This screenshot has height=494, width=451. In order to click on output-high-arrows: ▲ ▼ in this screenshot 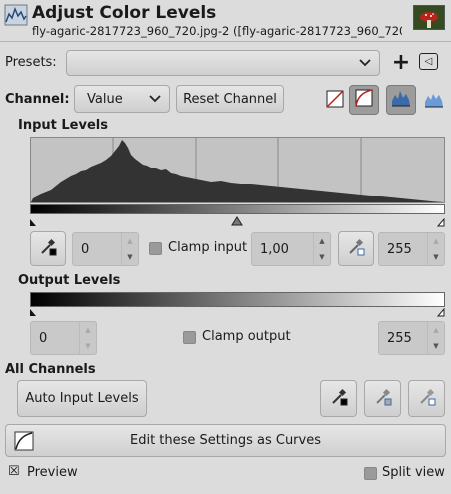, I will do `click(435, 338)`.